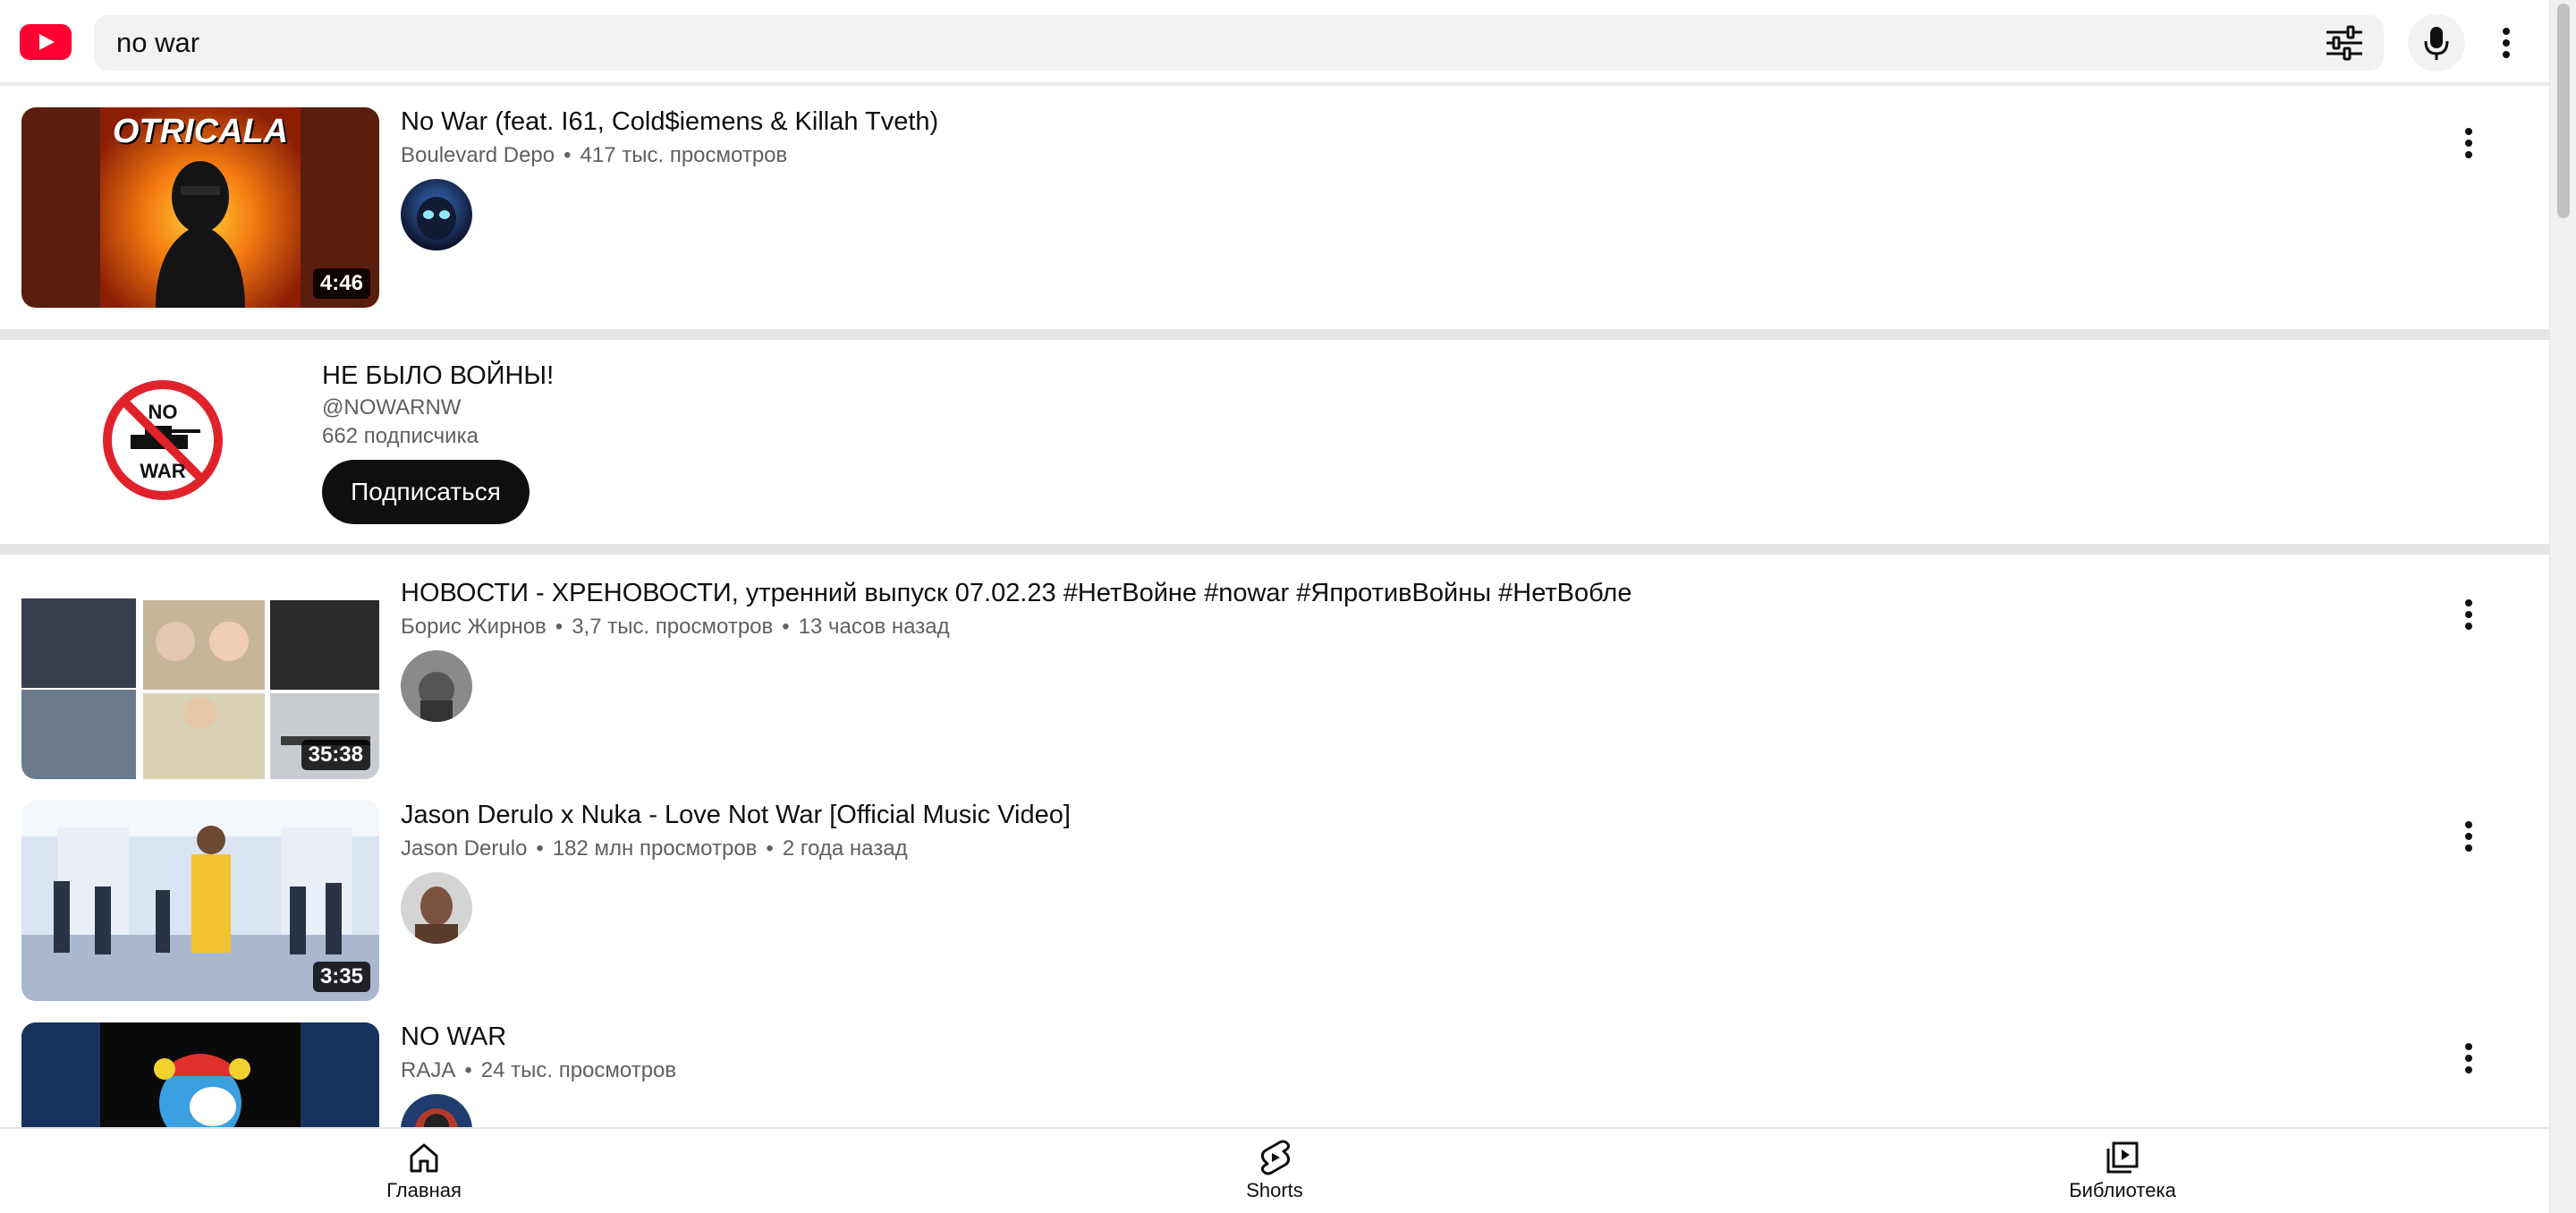 This screenshot has width=2576, height=1213. What do you see at coordinates (2562, 606) in the screenshot?
I see `scrollbar` at bounding box center [2562, 606].